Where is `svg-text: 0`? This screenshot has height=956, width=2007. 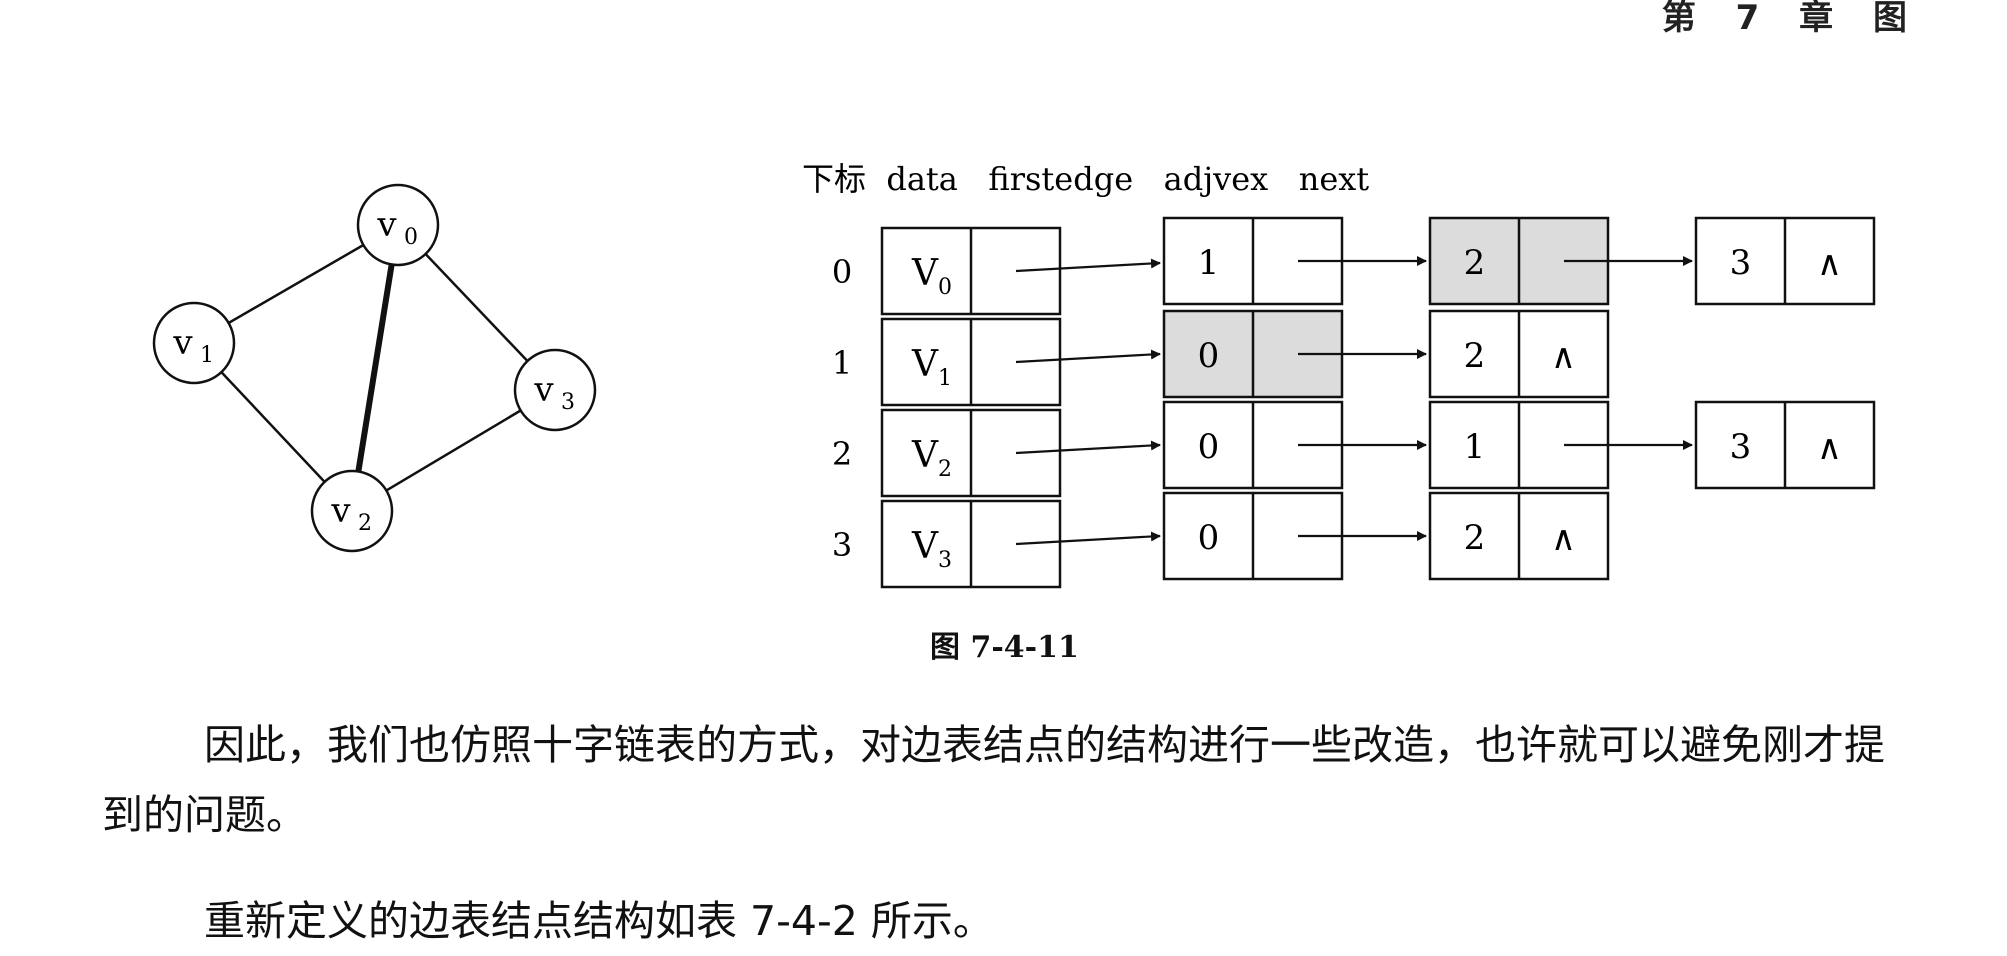 svg-text: 0 is located at coordinates (411, 237).